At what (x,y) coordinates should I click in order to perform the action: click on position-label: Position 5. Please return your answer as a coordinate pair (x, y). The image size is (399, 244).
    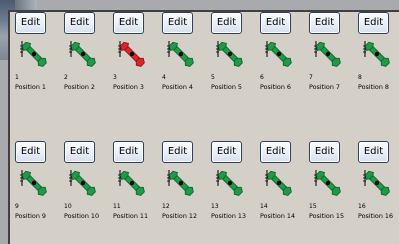
    Looking at the image, I should click on (226, 87).